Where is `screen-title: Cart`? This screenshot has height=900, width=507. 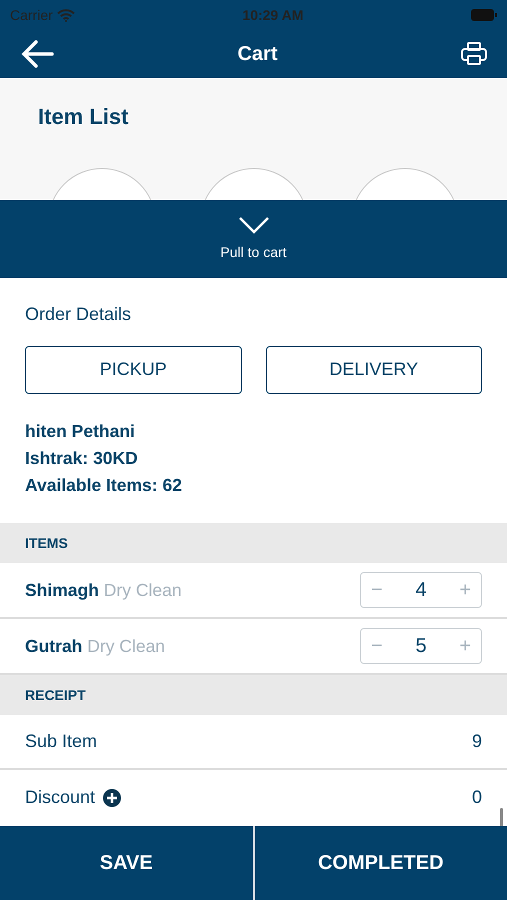 screen-title: Cart is located at coordinates (257, 54).